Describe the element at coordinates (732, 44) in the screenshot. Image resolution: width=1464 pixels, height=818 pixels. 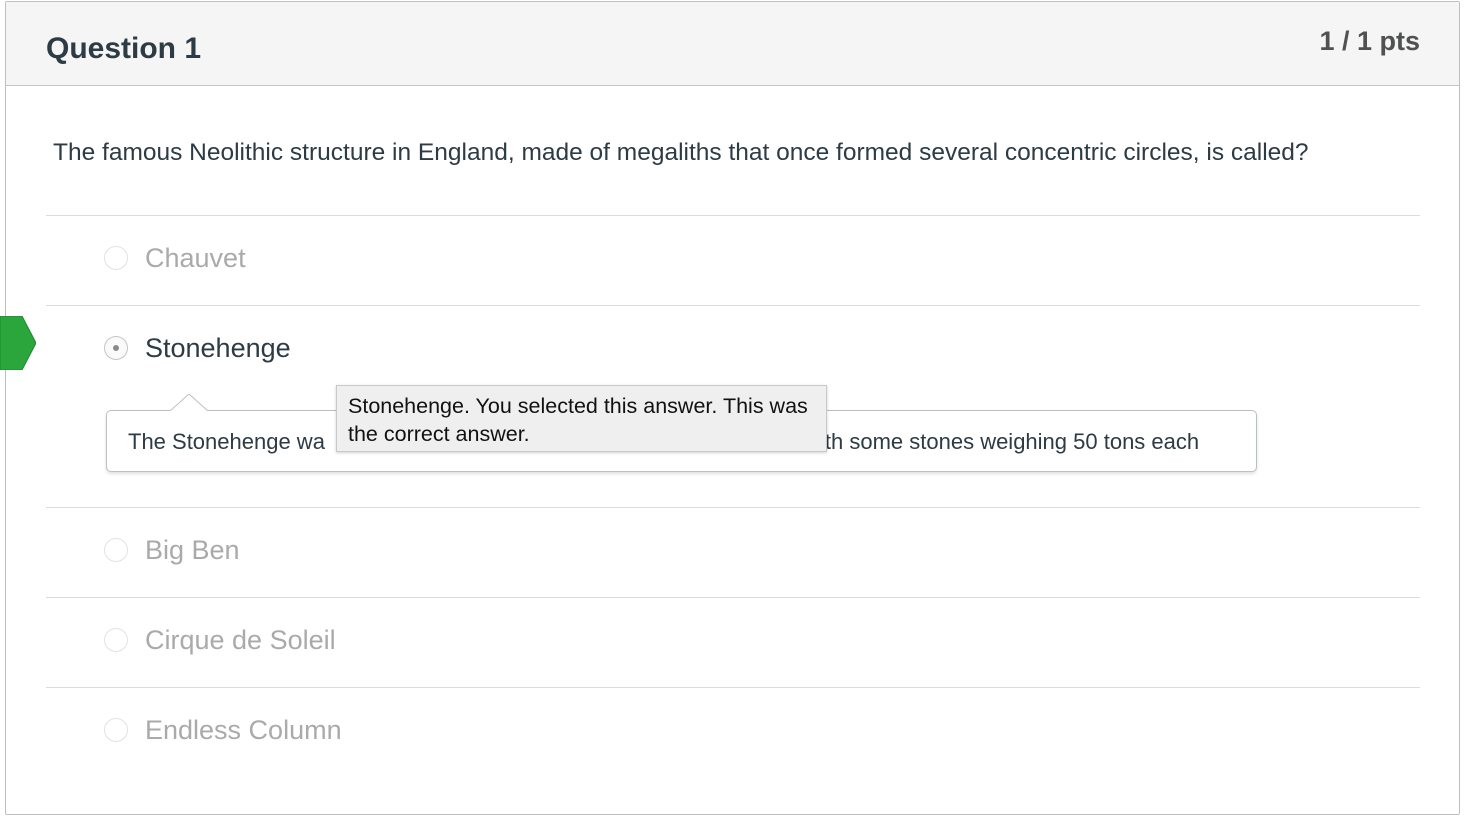
I see `question-header: Question 1 1 / 1 pts` at that location.